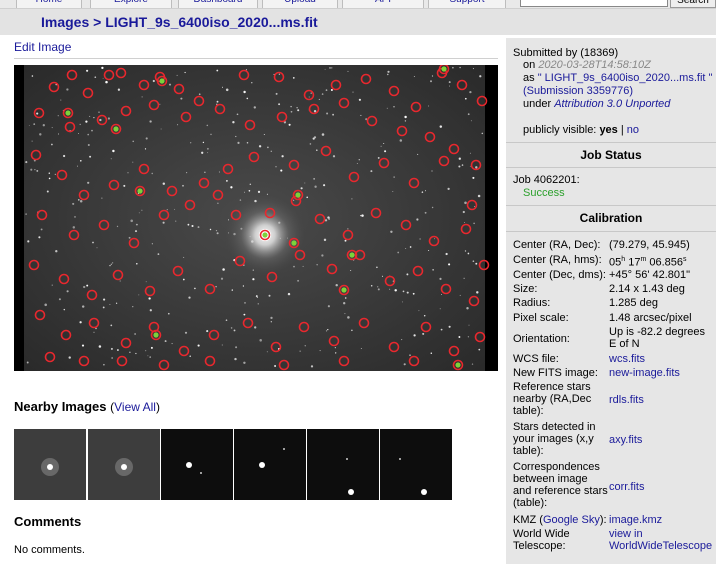 The image size is (716, 564). What do you see at coordinates (661, 359) in the screenshot?
I see `wcs-file-link: wcs.fits` at bounding box center [661, 359].